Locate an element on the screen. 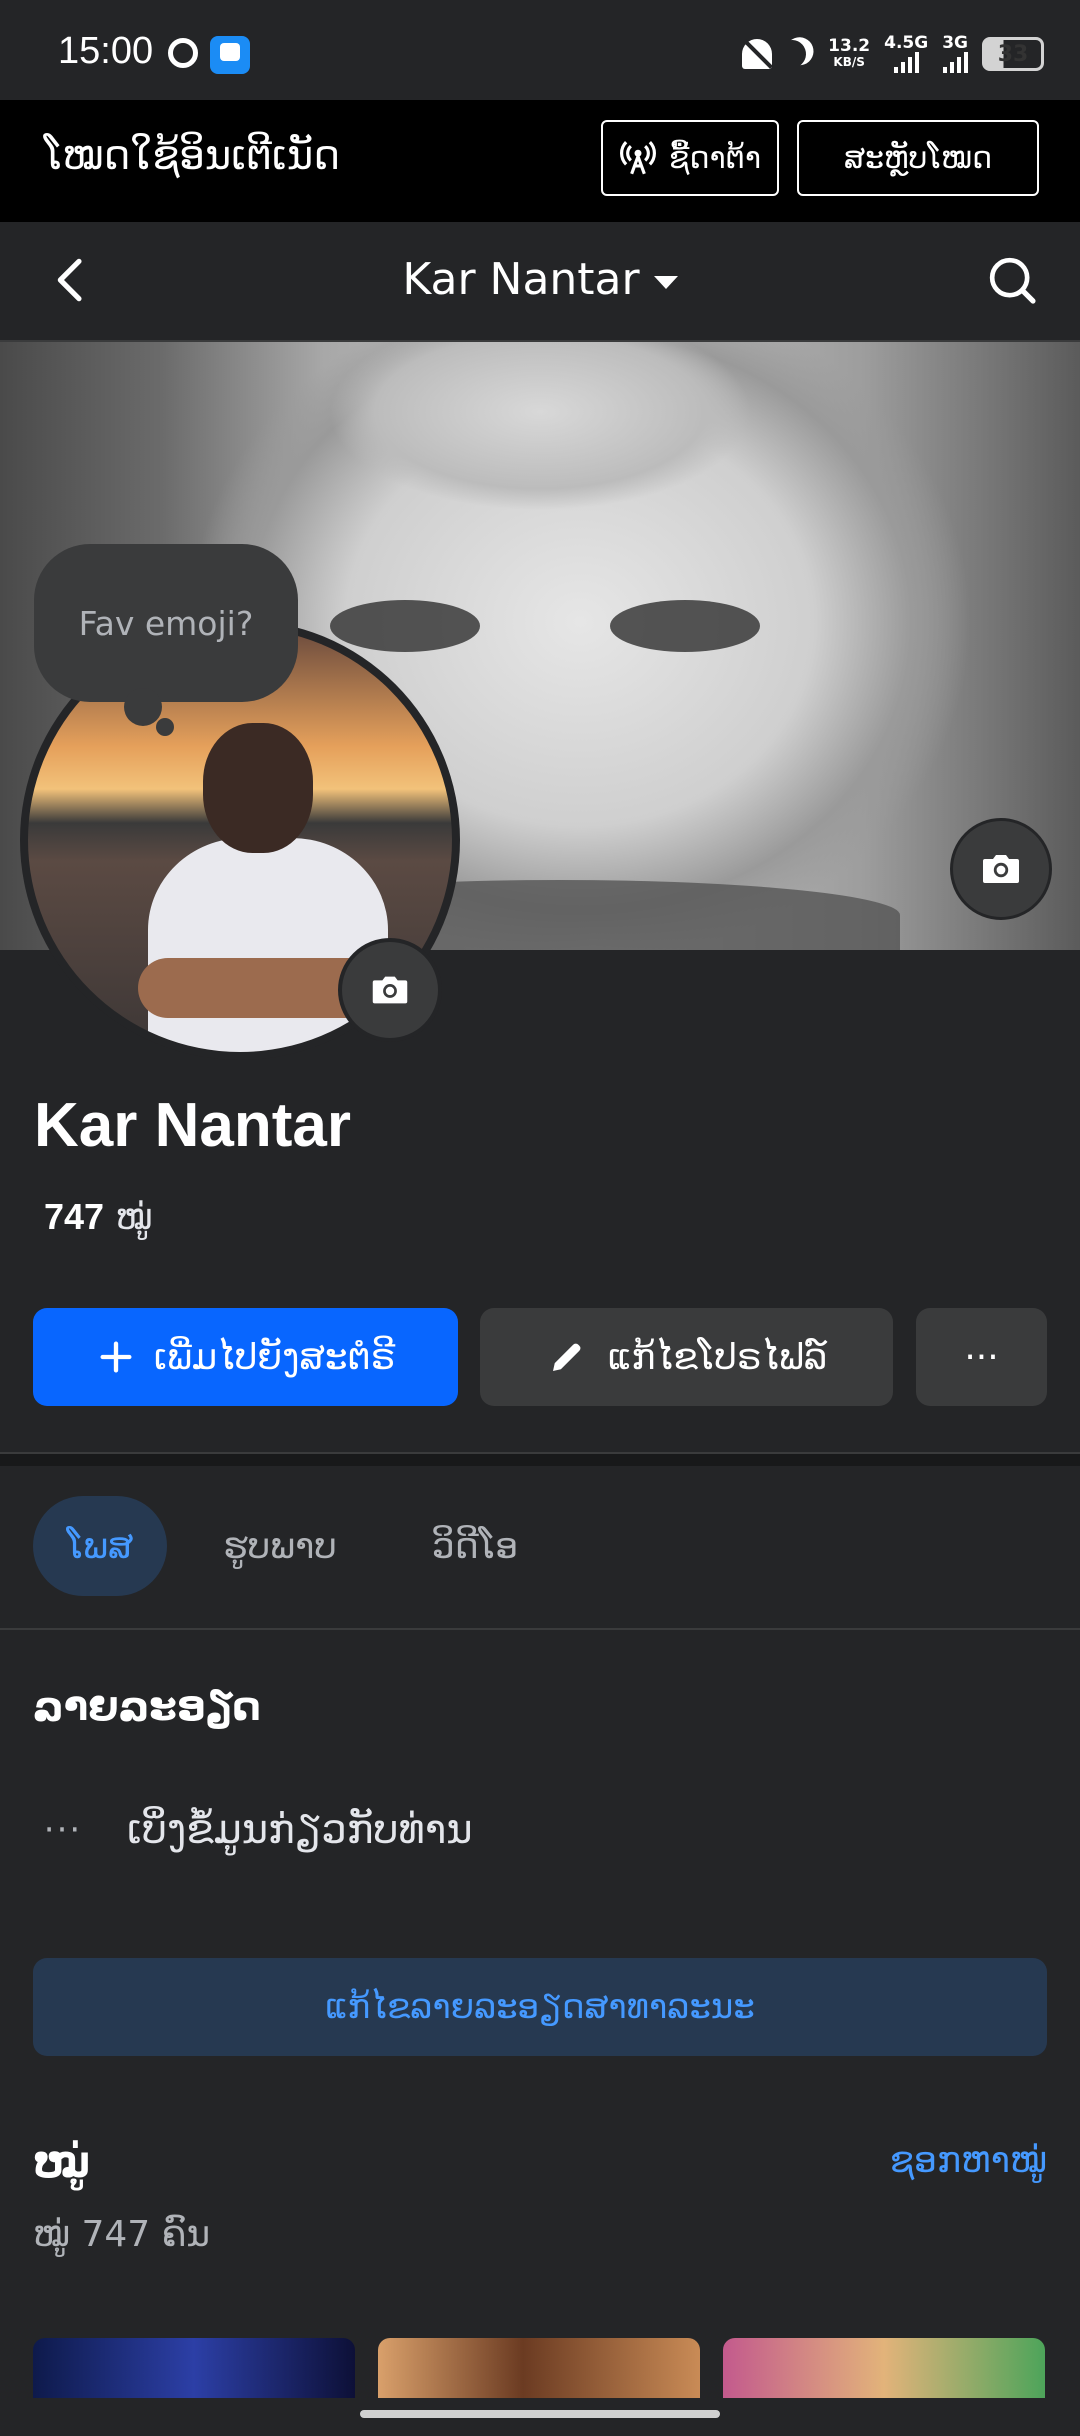 This screenshot has height=2436, width=1080. friends-number: 747 is located at coordinates (74, 1216).